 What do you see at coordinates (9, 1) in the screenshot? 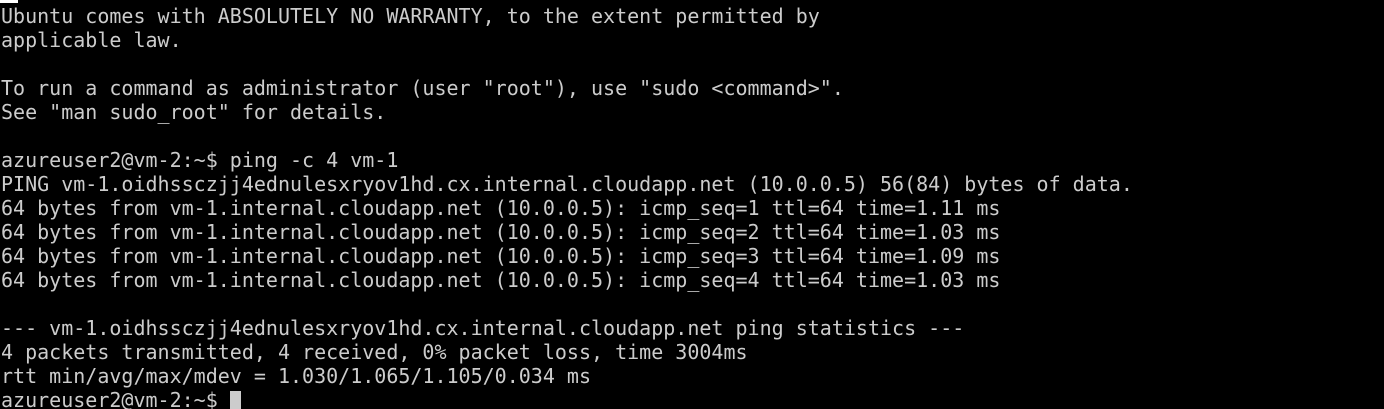
I see `top-marker` at bounding box center [9, 1].